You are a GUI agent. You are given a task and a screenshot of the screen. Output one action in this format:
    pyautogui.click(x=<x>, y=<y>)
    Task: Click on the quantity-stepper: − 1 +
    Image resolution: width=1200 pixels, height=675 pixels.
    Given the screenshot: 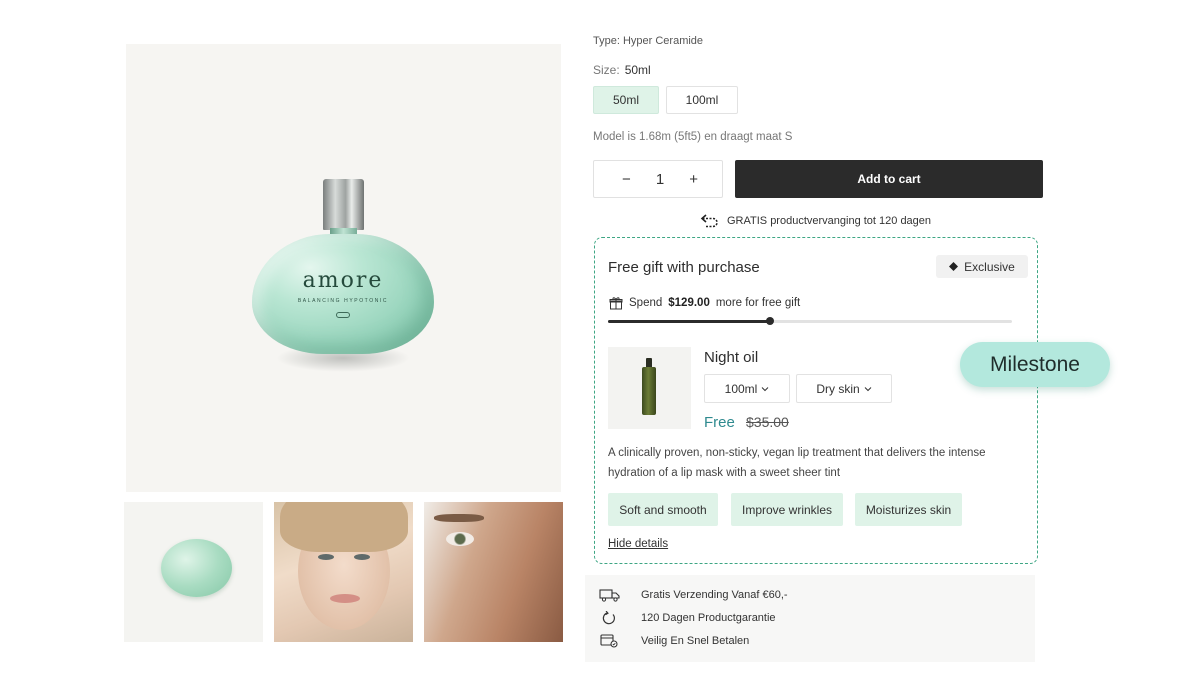 What is the action you would take?
    pyautogui.click(x=658, y=179)
    